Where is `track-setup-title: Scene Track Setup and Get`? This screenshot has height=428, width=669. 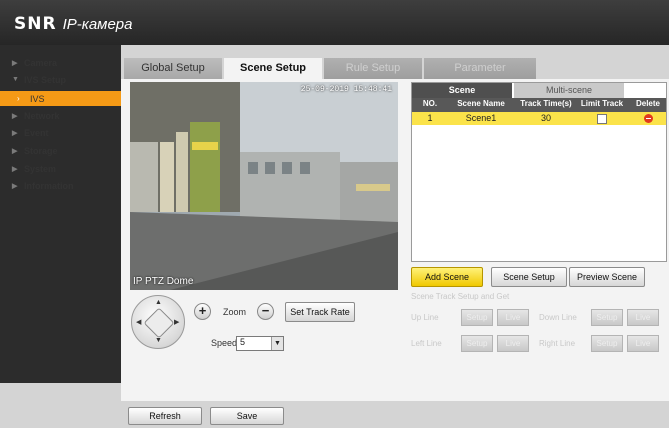 track-setup-title: Scene Track Setup and Get is located at coordinates (460, 296).